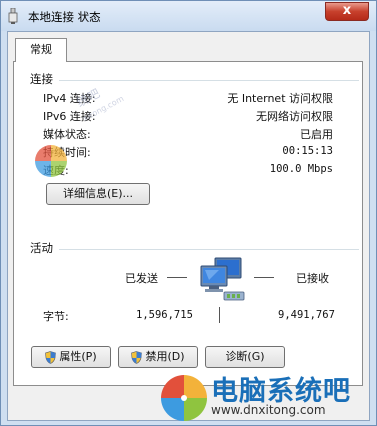 Image resolution: width=377 pixels, height=426 pixels. Describe the element at coordinates (141, 278) in the screenshot. I see `sent-label: 已发送` at that location.